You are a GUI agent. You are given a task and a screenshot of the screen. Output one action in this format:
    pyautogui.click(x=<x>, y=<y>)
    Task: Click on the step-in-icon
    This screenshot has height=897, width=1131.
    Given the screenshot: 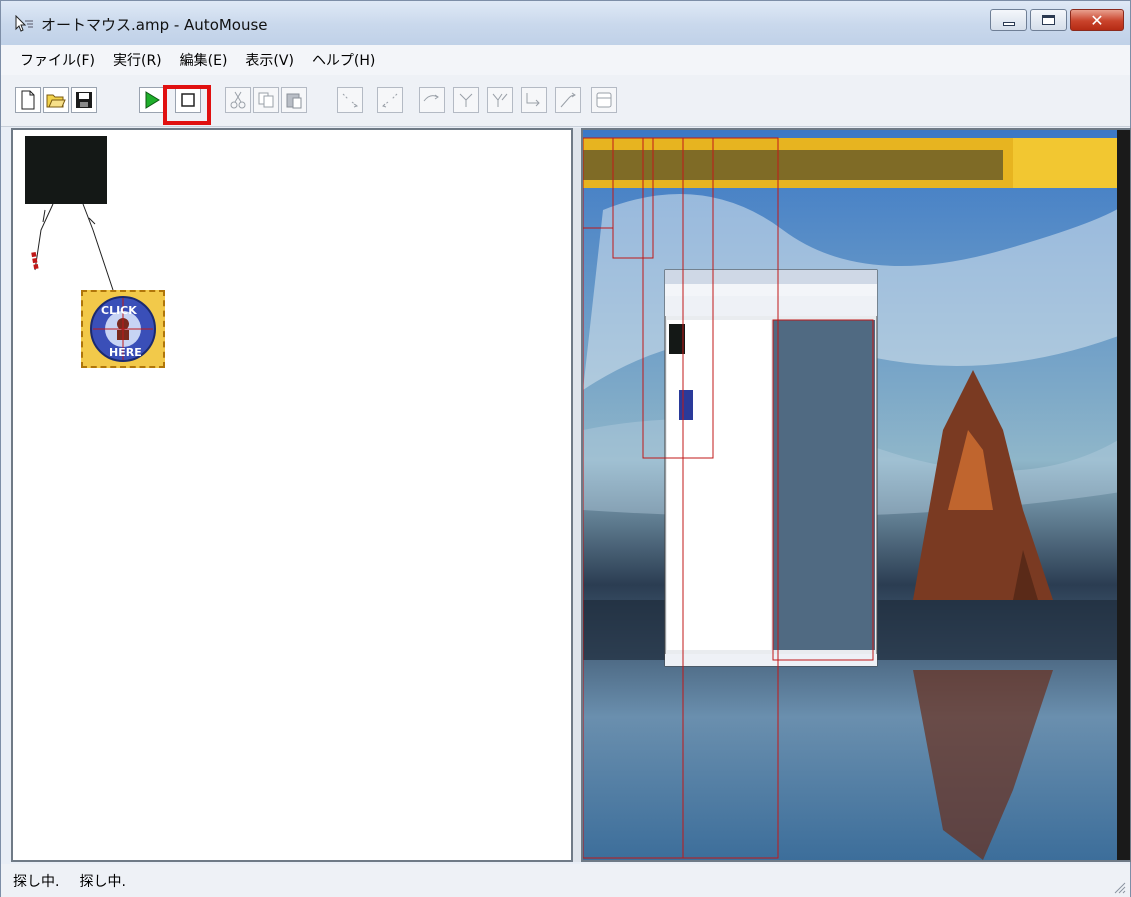 What is the action you would take?
    pyautogui.click(x=350, y=100)
    